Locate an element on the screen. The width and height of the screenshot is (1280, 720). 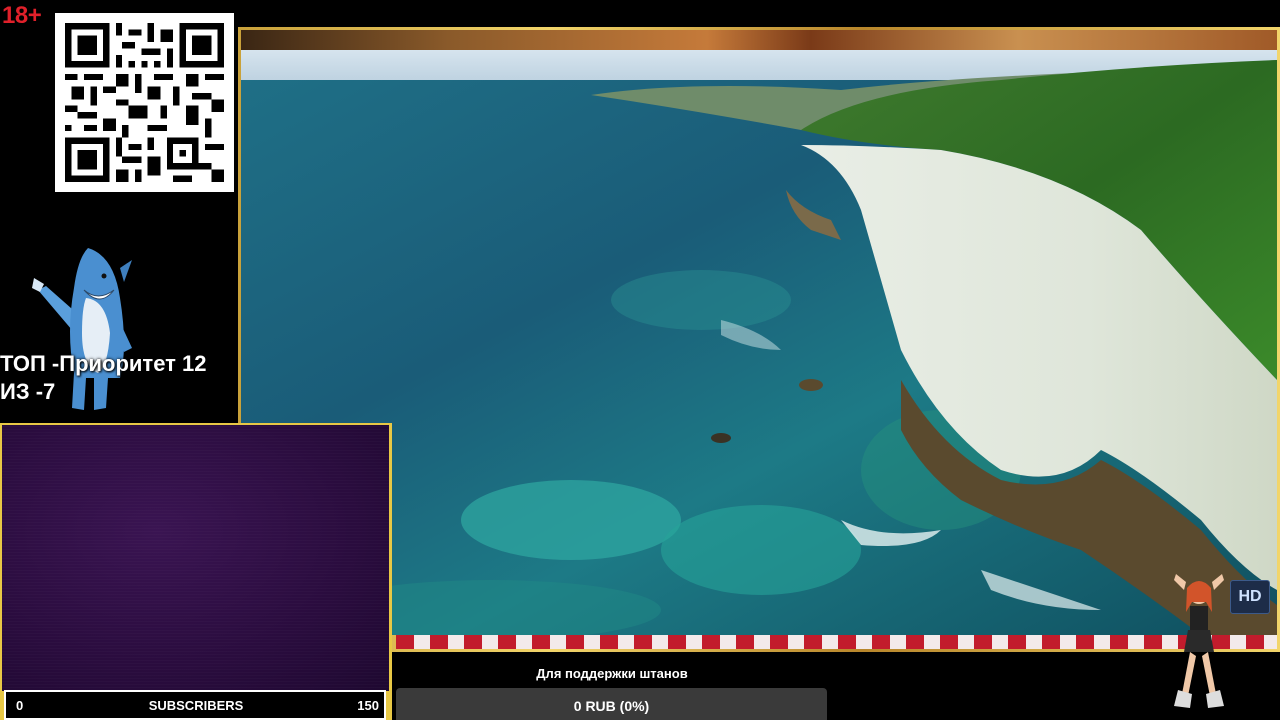
subscribers-goal-bar: SUBSCRIBERS 0 150 is located at coordinates (195, 705).